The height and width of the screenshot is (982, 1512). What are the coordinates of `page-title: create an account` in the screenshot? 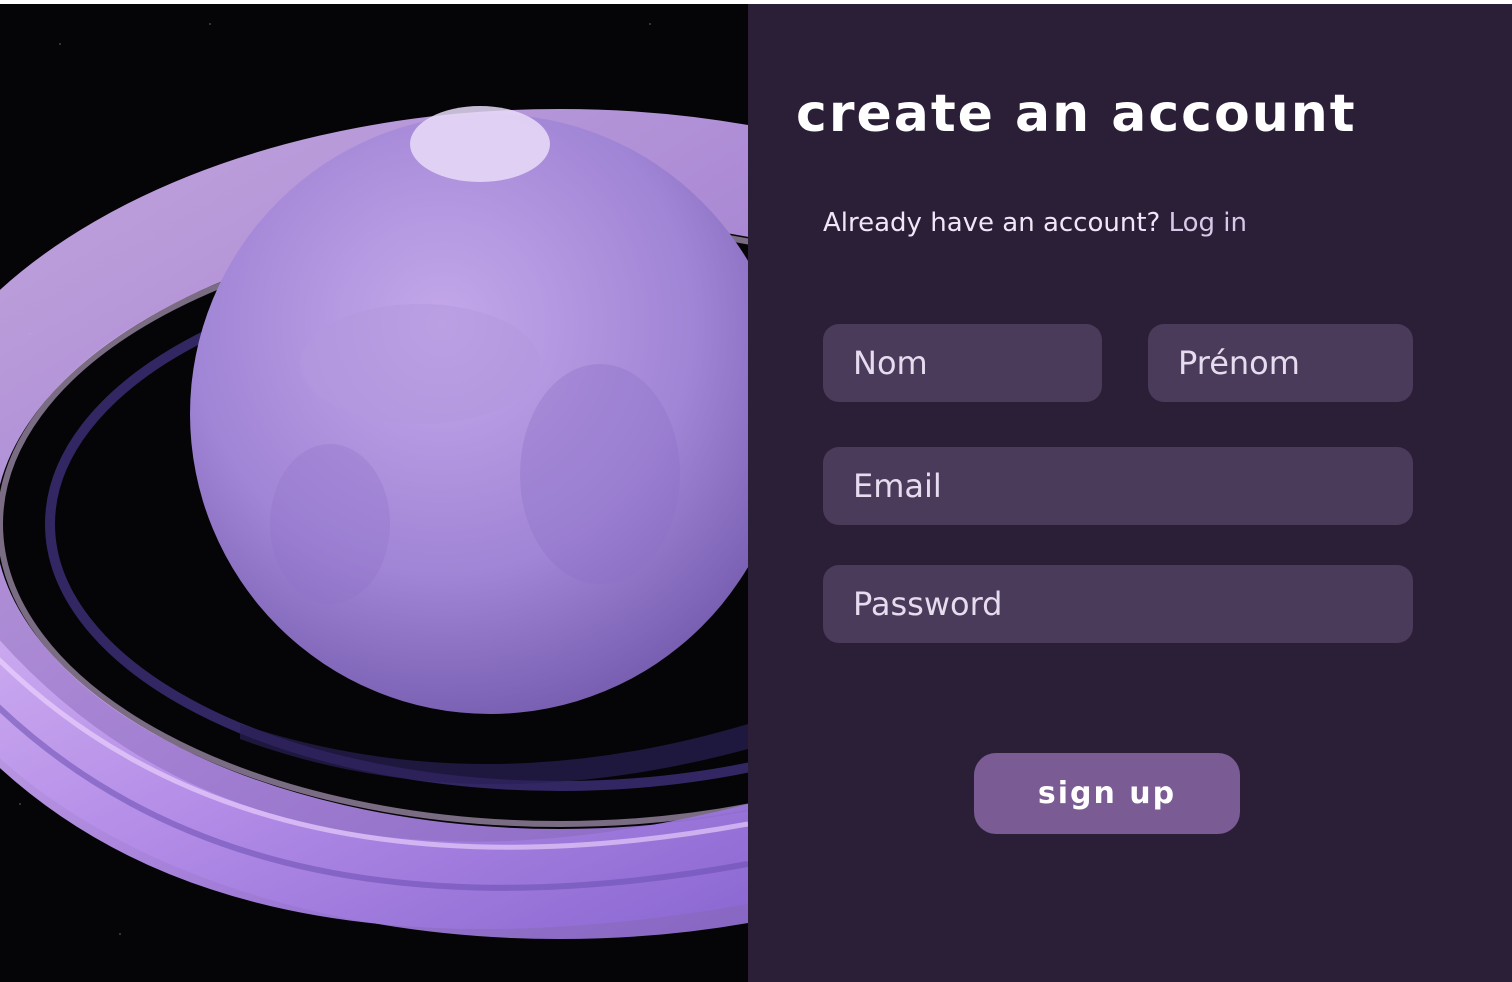 It's located at (1076, 114).